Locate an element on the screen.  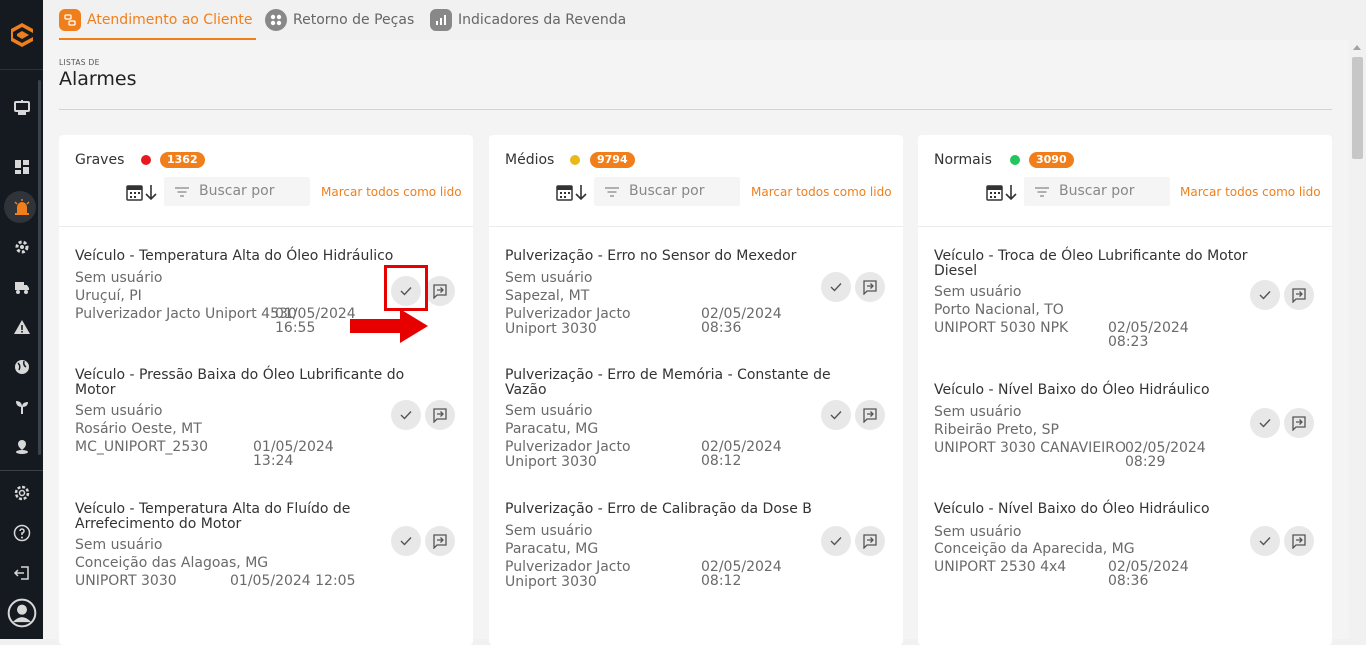
alarm-location: Rosário Oeste, MT is located at coordinates (138, 429).